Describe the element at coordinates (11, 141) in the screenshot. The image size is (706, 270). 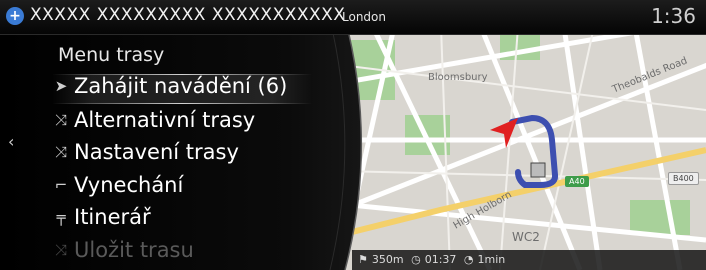
I see `back-arrow-icon: ‹` at that location.